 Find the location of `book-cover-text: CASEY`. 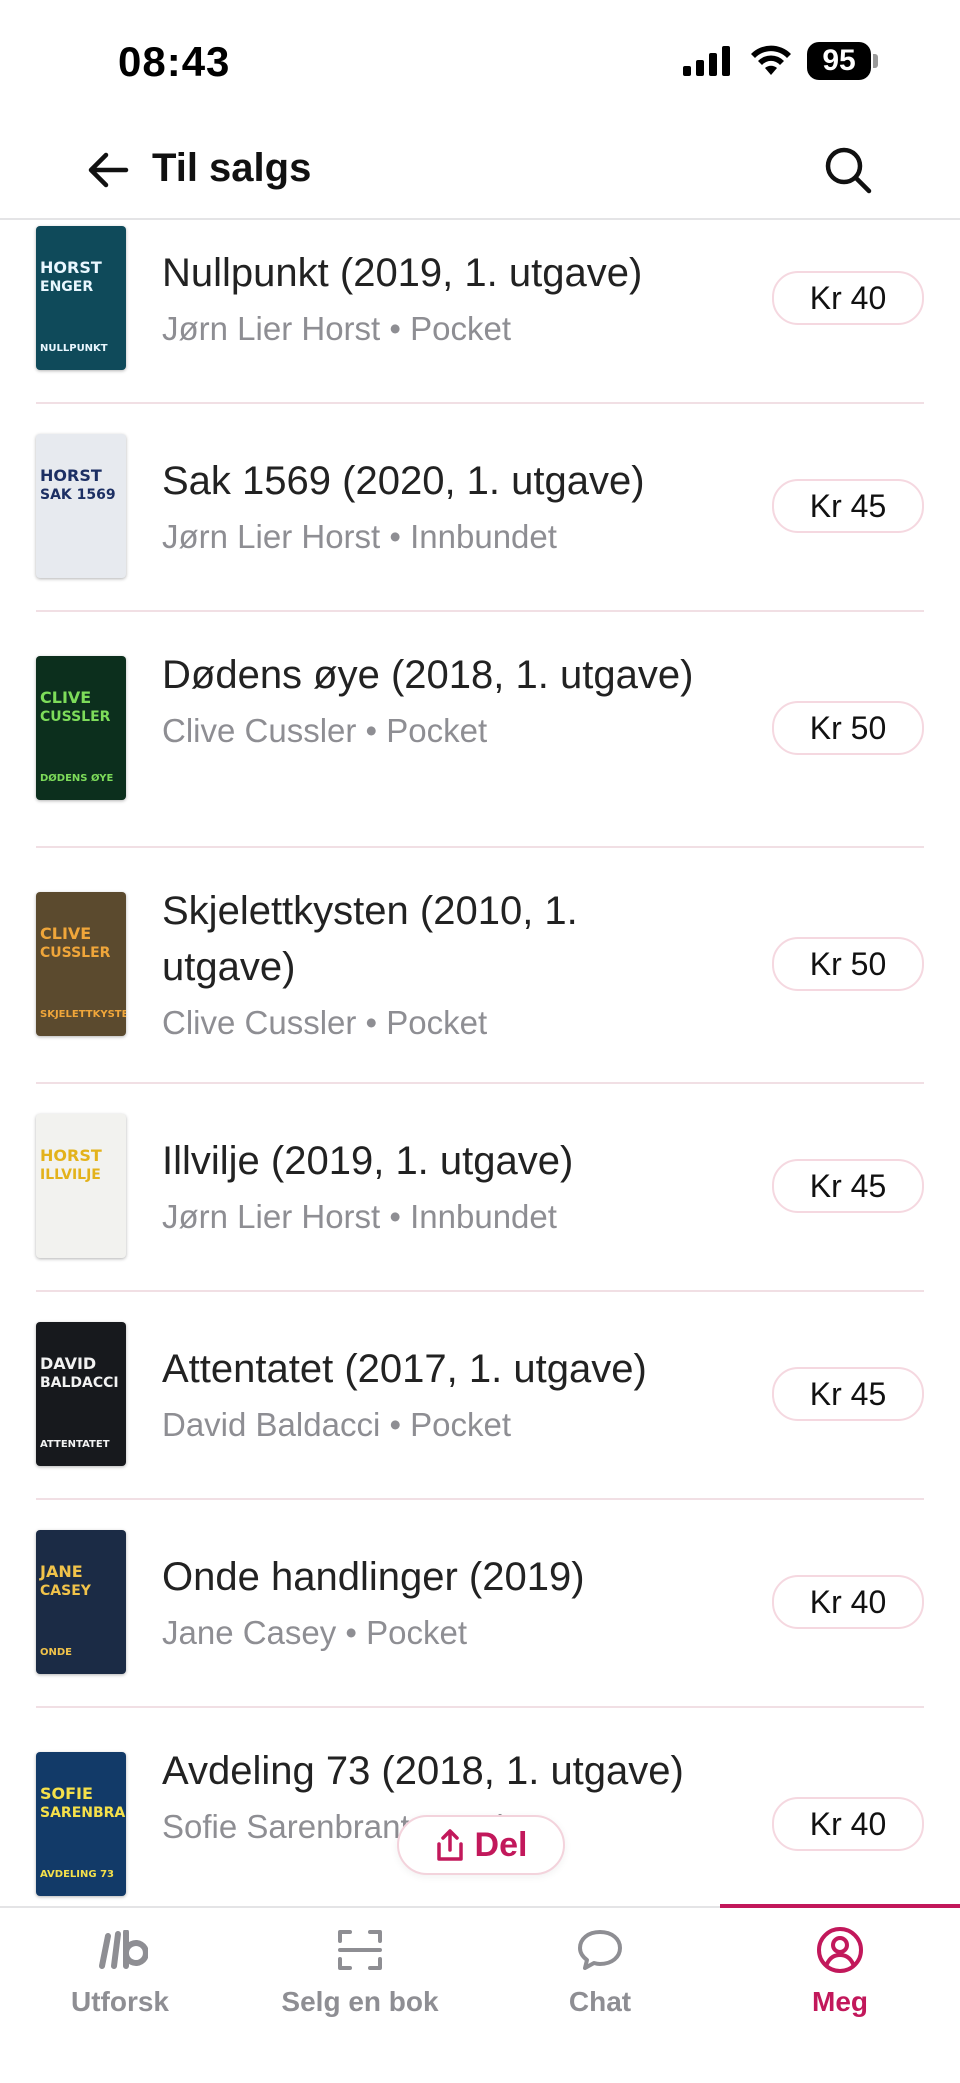

book-cover-text: CASEY is located at coordinates (65, 1591).